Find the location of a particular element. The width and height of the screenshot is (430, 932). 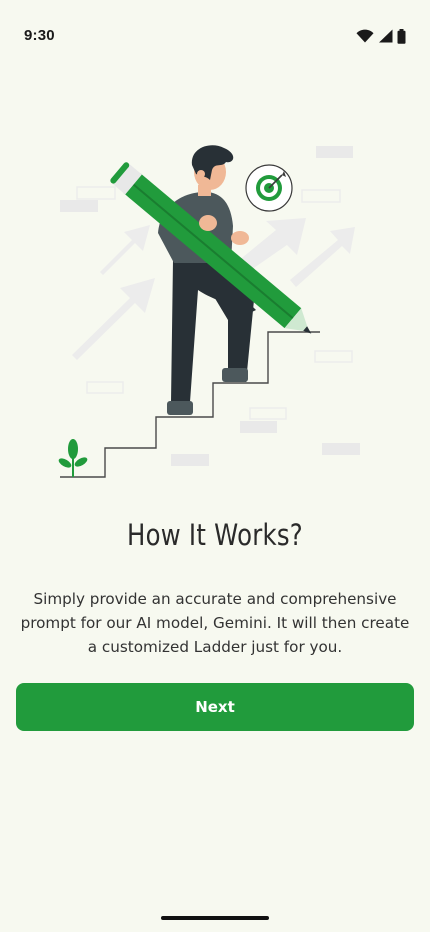

next-button: Next is located at coordinates (215, 707).